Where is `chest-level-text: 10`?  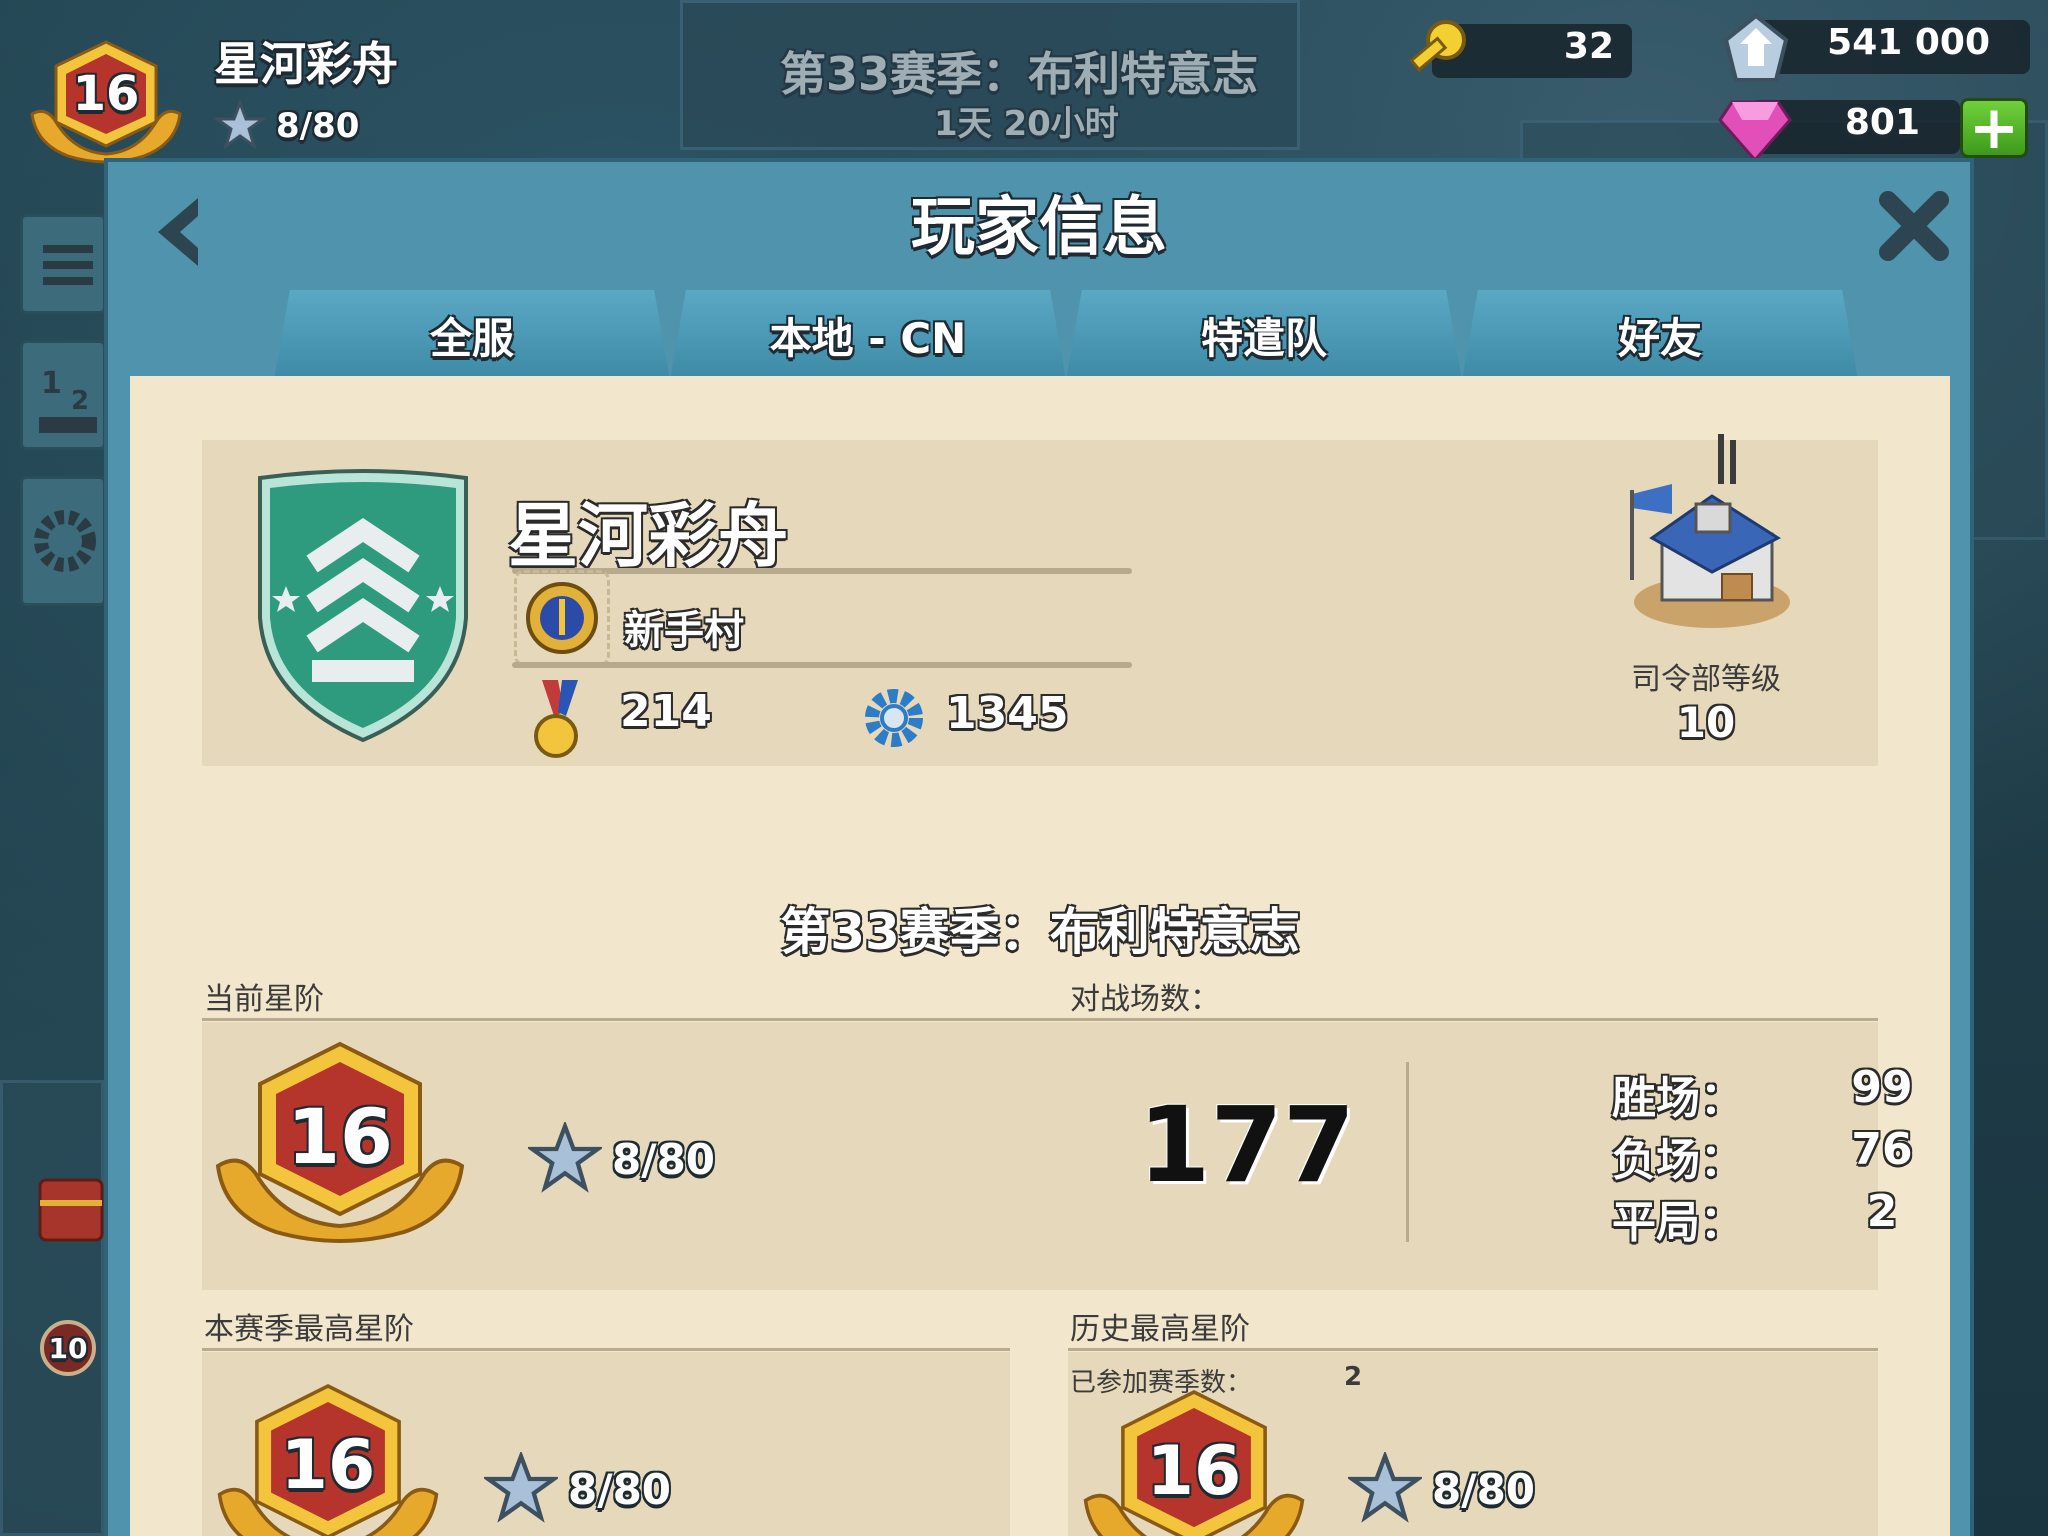 chest-level-text: 10 is located at coordinates (68, 1348).